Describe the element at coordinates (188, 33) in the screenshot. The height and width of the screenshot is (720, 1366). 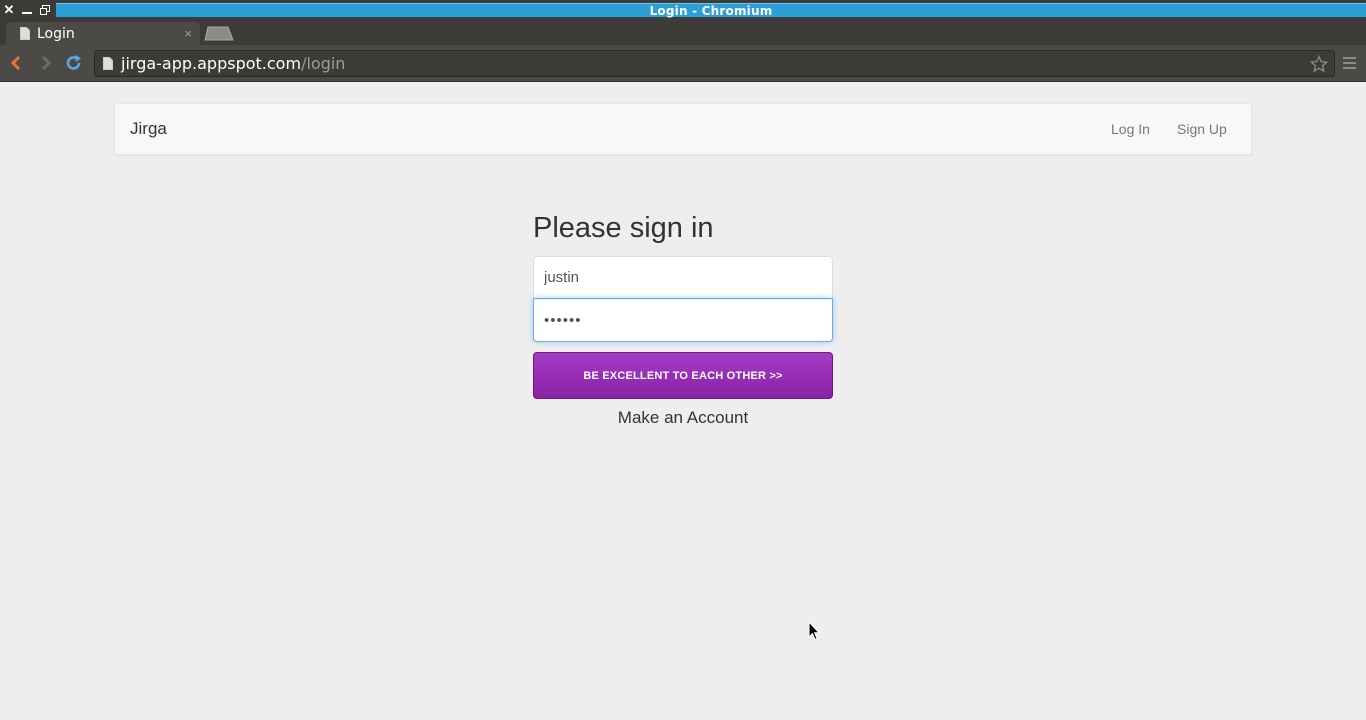
I see `close-tab-icon: ×` at that location.